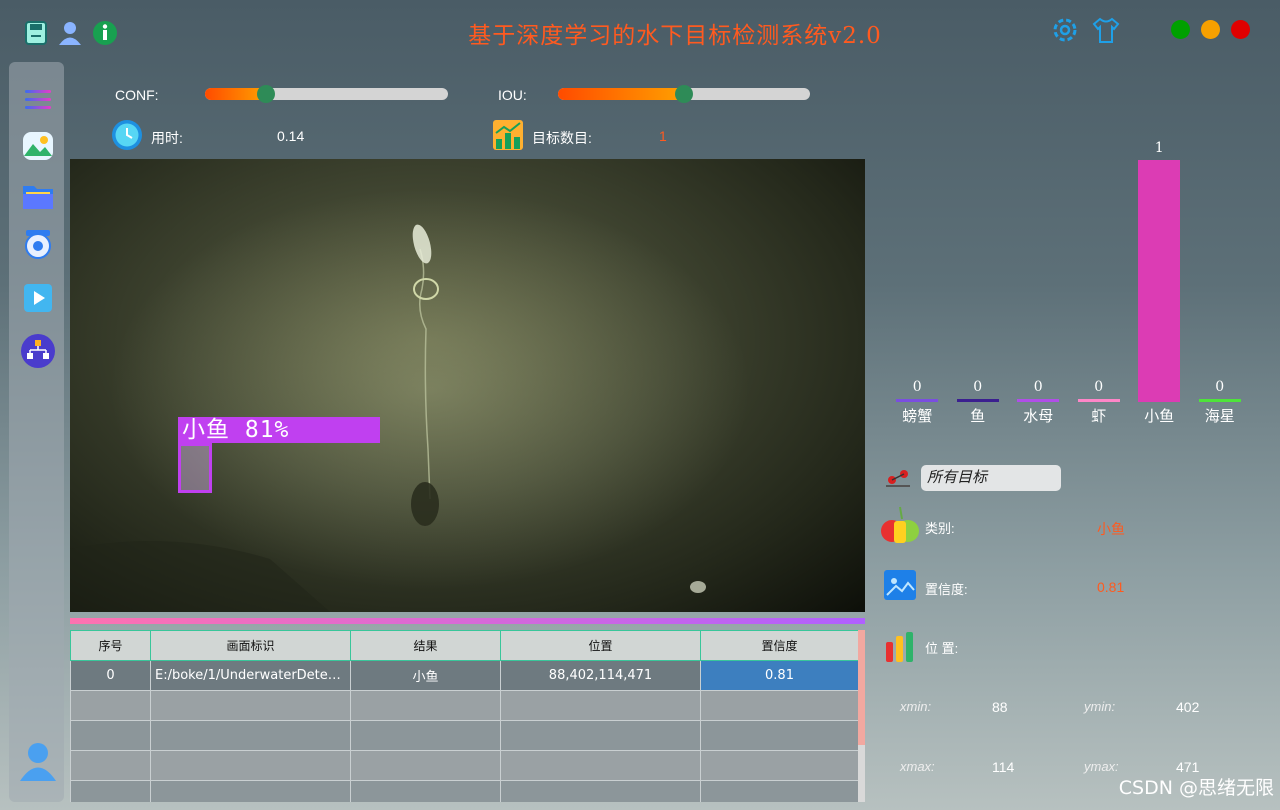  Describe the element at coordinates (1210, 29) in the screenshot. I see `maximize-button` at that location.